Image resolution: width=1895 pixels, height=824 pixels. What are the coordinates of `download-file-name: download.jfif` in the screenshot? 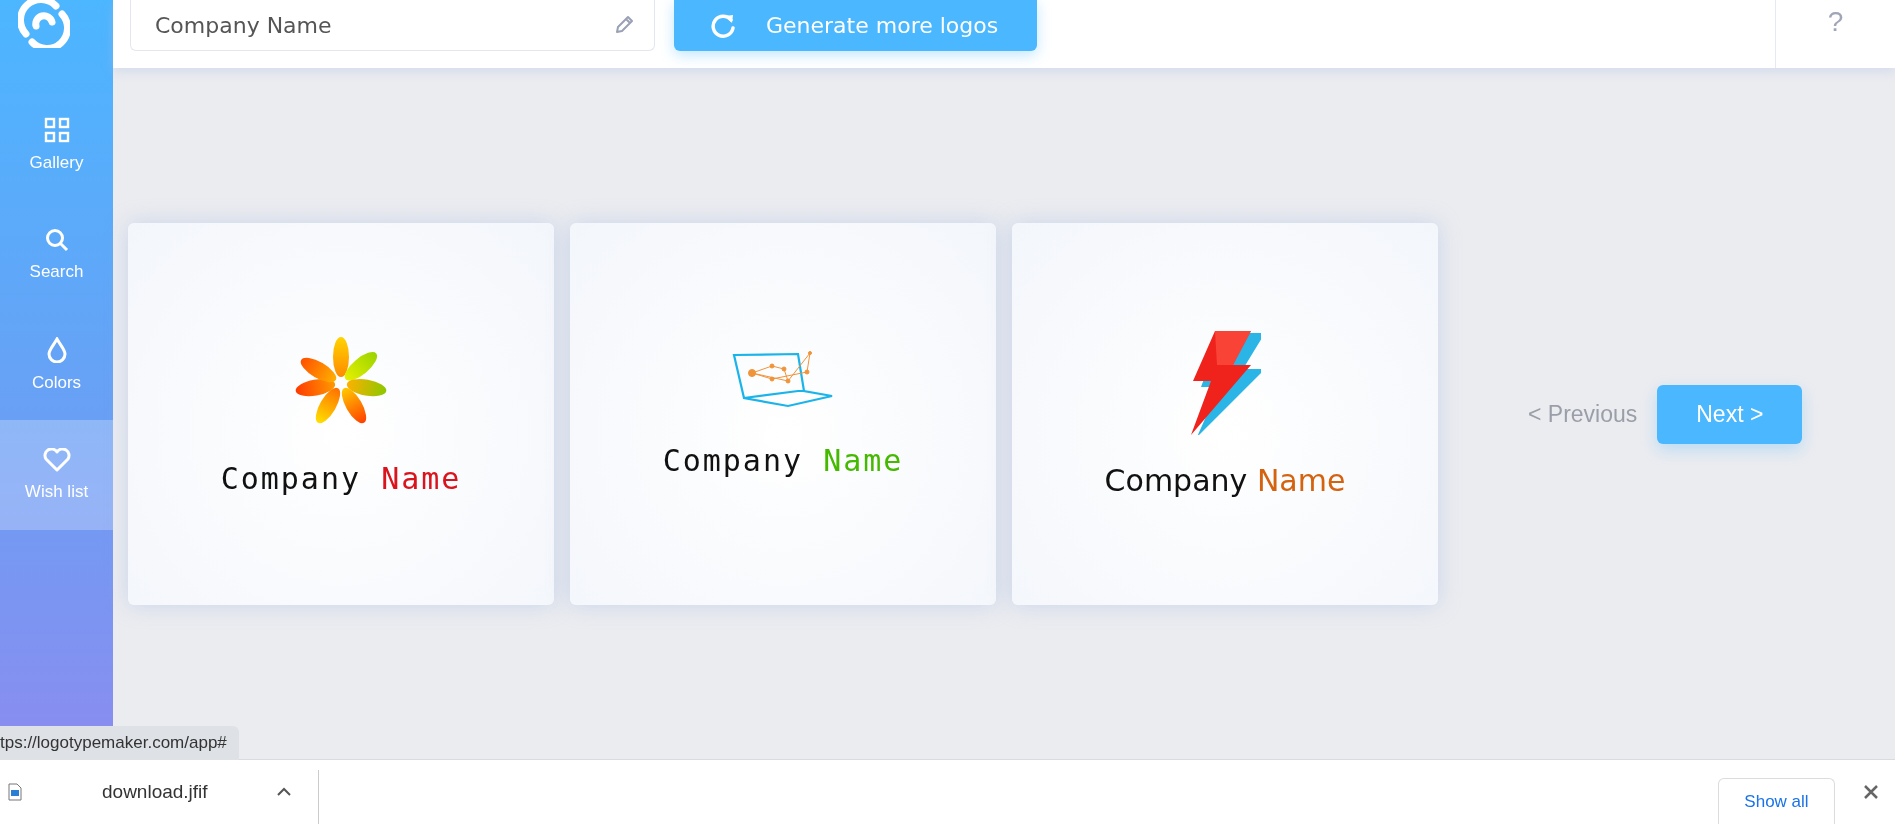 It's located at (155, 792).